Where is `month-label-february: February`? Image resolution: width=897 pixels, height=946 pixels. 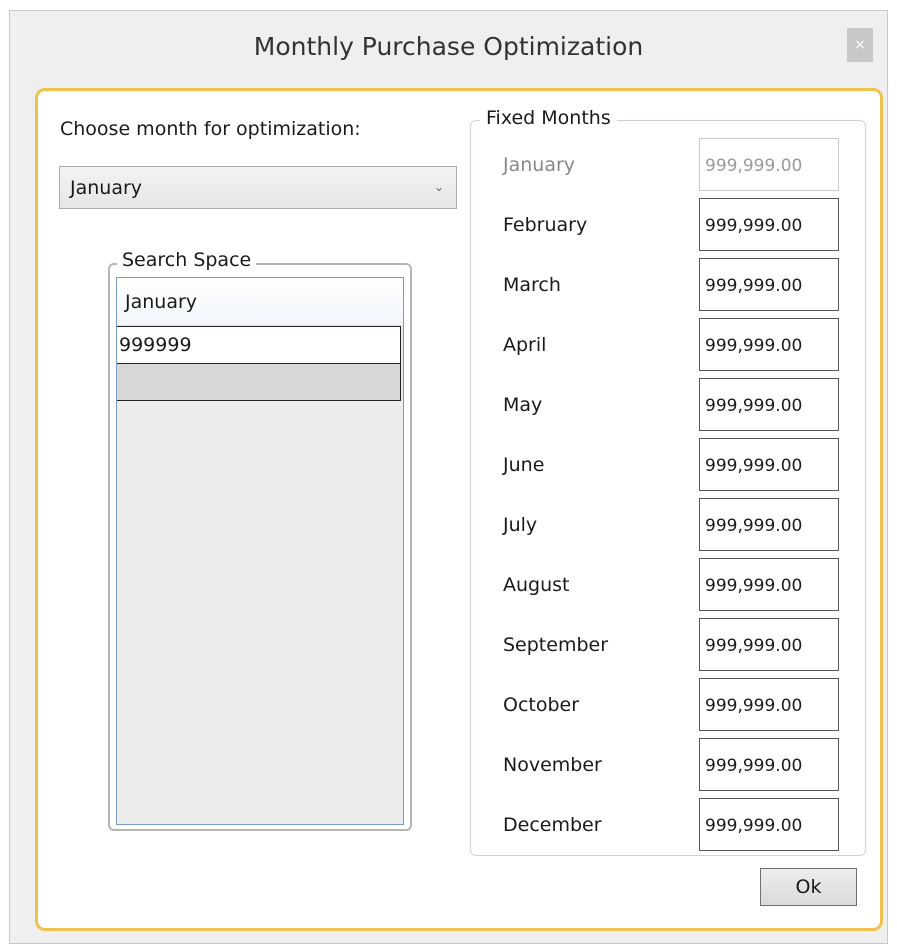
month-label-february: February is located at coordinates (545, 225).